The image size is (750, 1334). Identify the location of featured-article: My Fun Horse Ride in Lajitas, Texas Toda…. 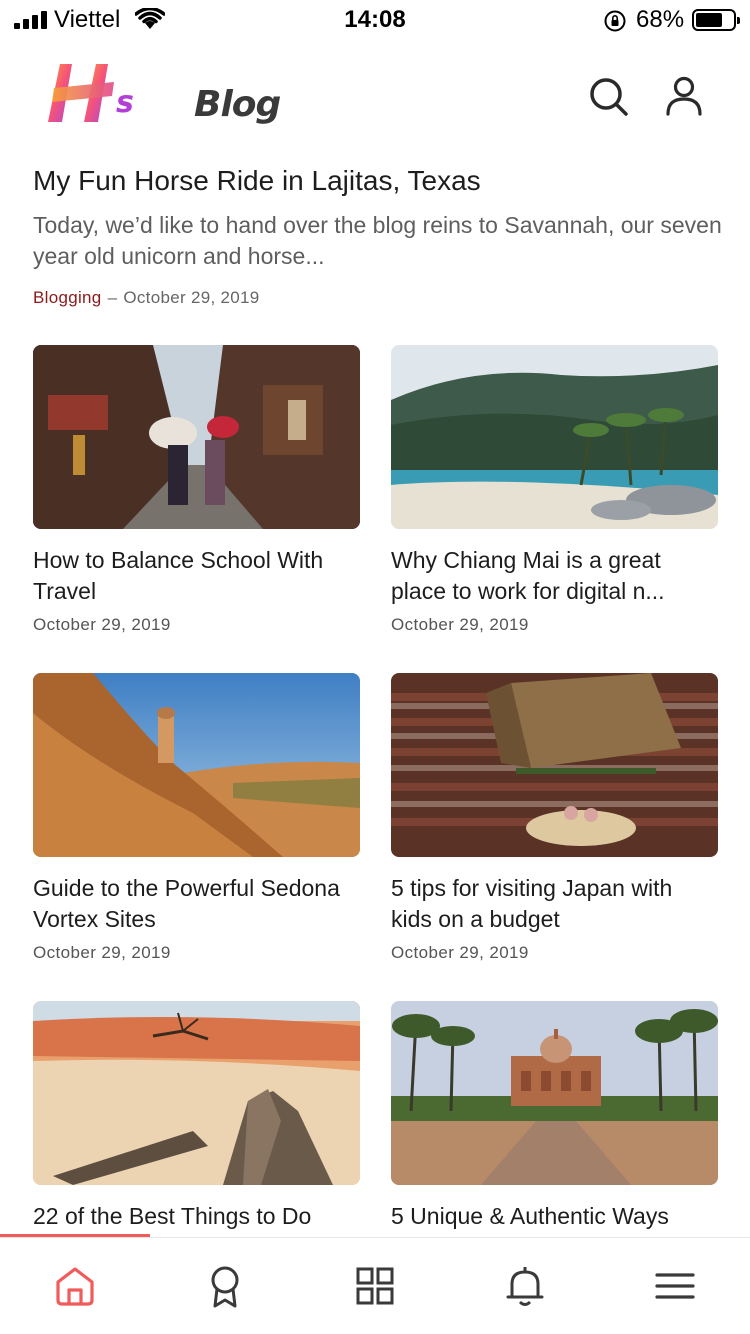
(378, 234).